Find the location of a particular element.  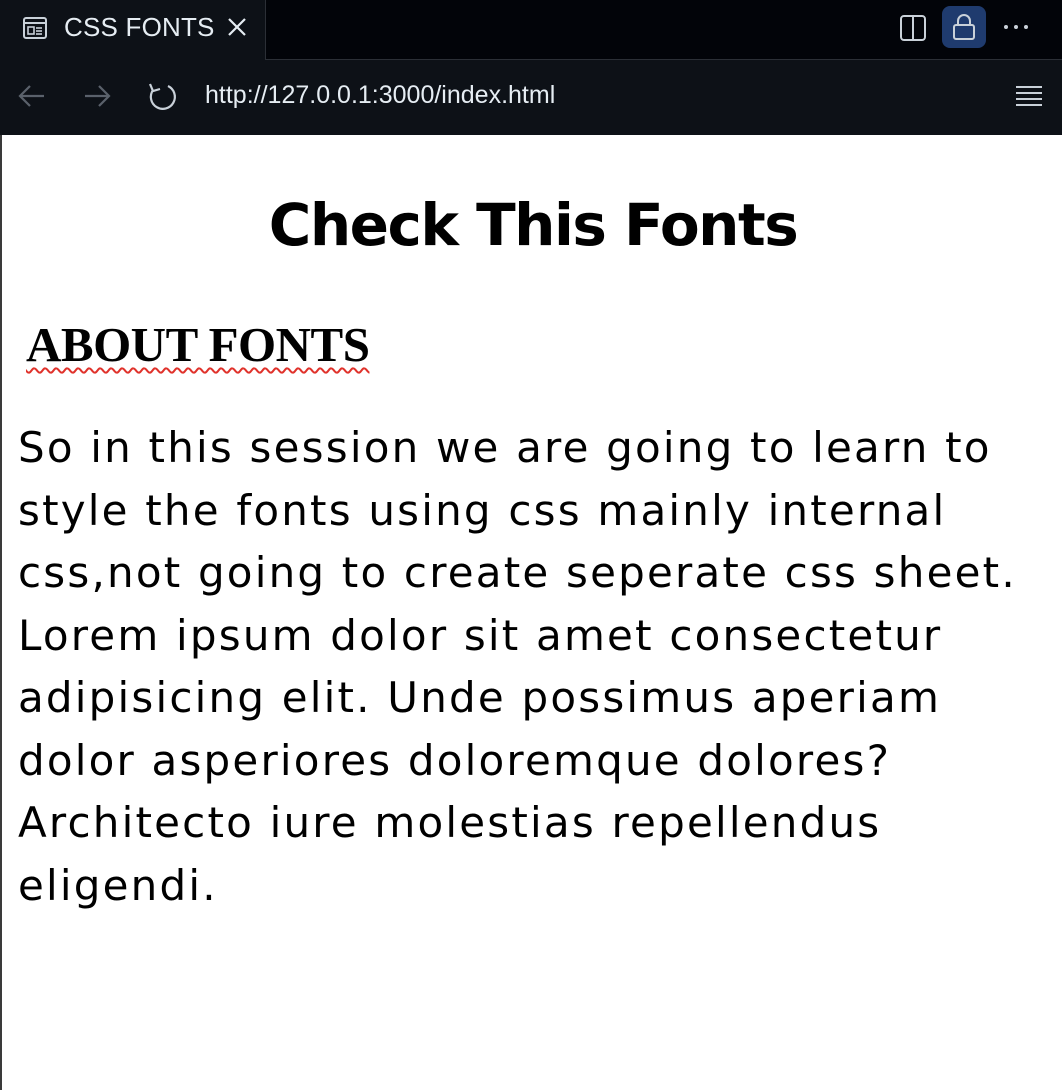

preview-icon is located at coordinates (35, 28).